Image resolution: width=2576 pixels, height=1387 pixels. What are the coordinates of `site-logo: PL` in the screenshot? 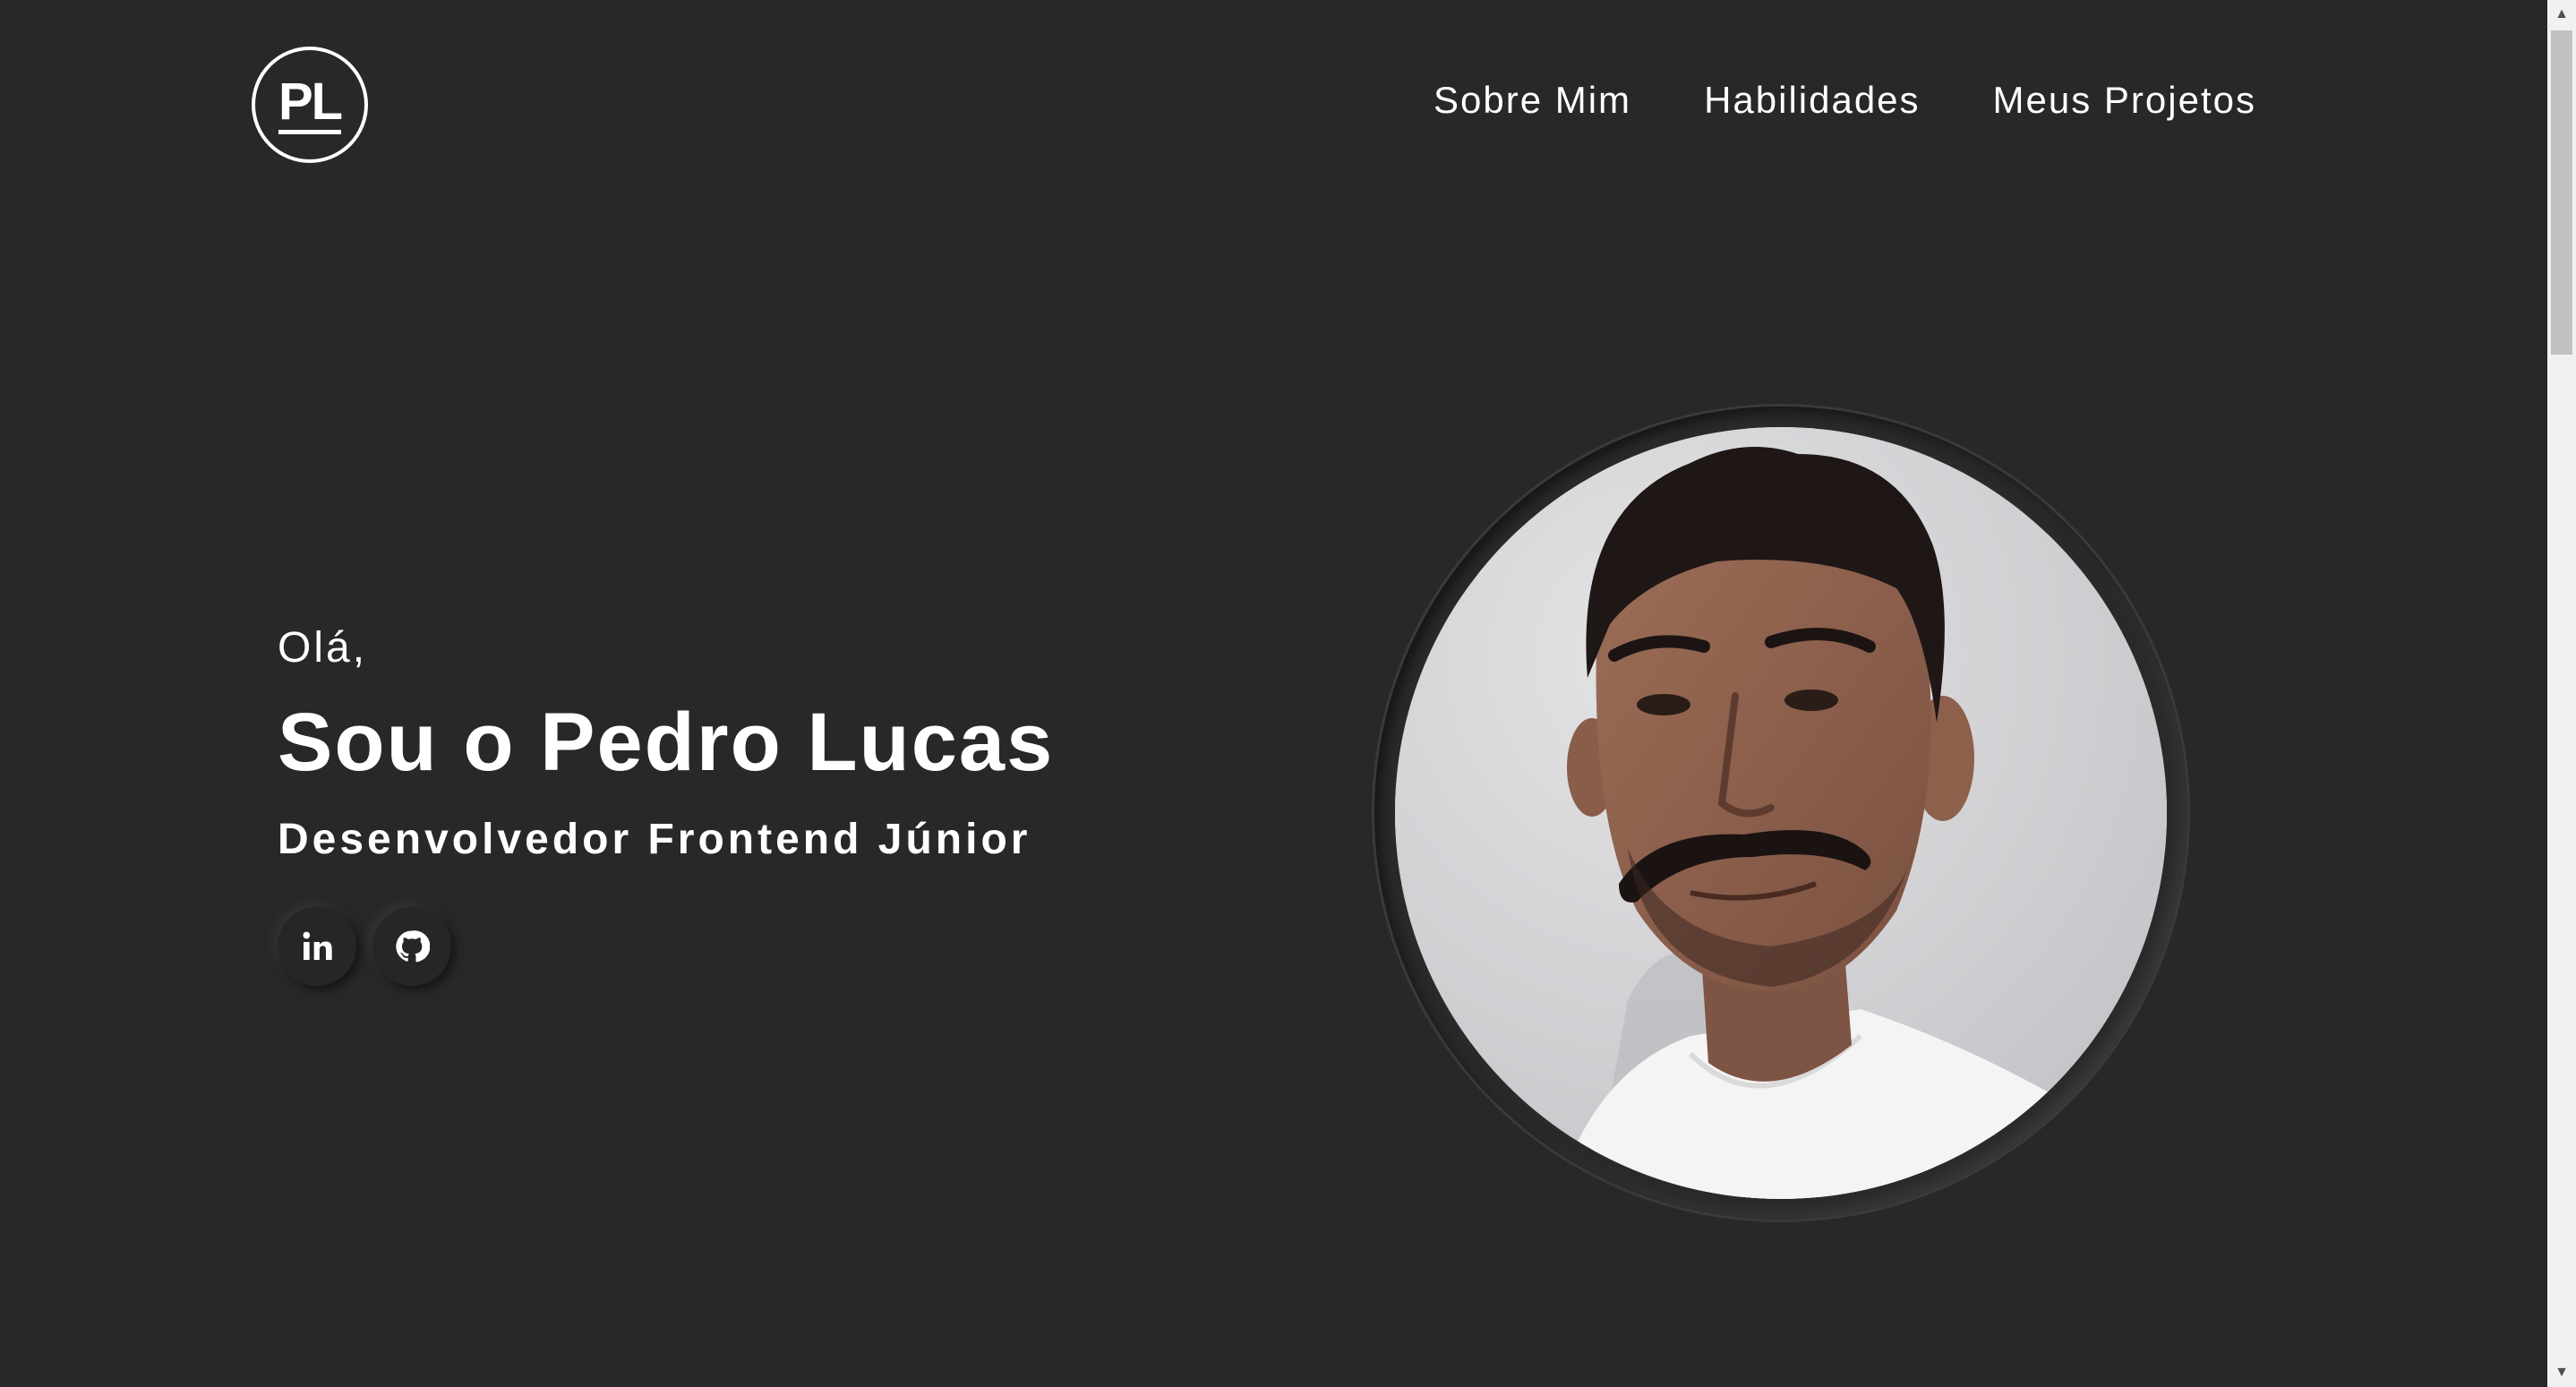 It's located at (310, 105).